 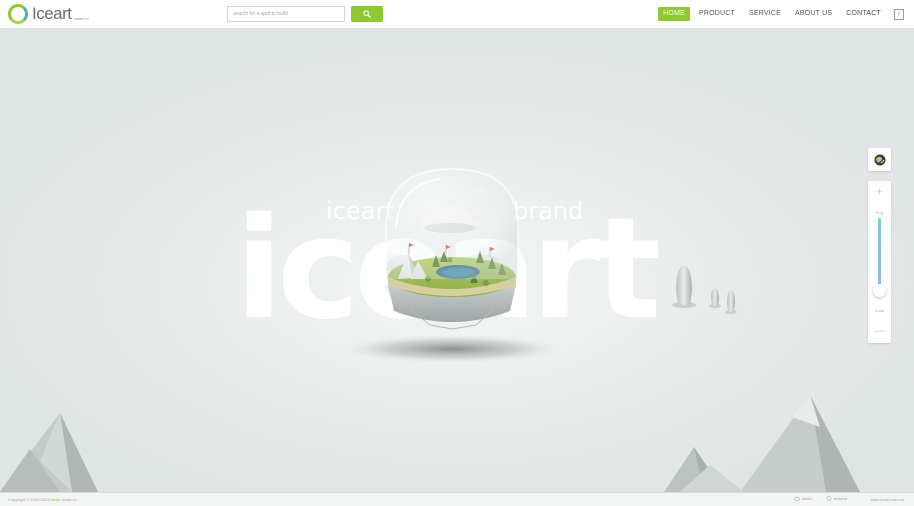 I want to click on nav-home: HOME, so click(x=674, y=14).